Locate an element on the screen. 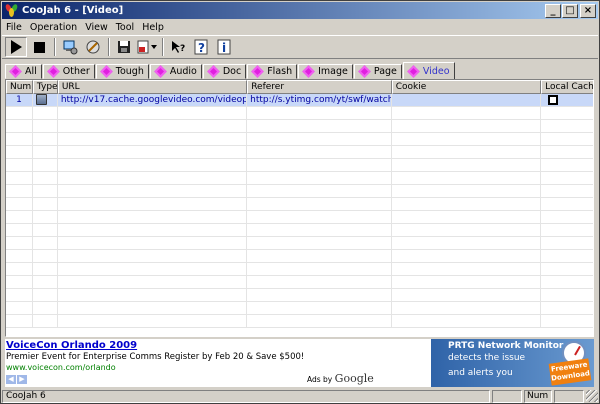  status-panel is located at coordinates (507, 396).